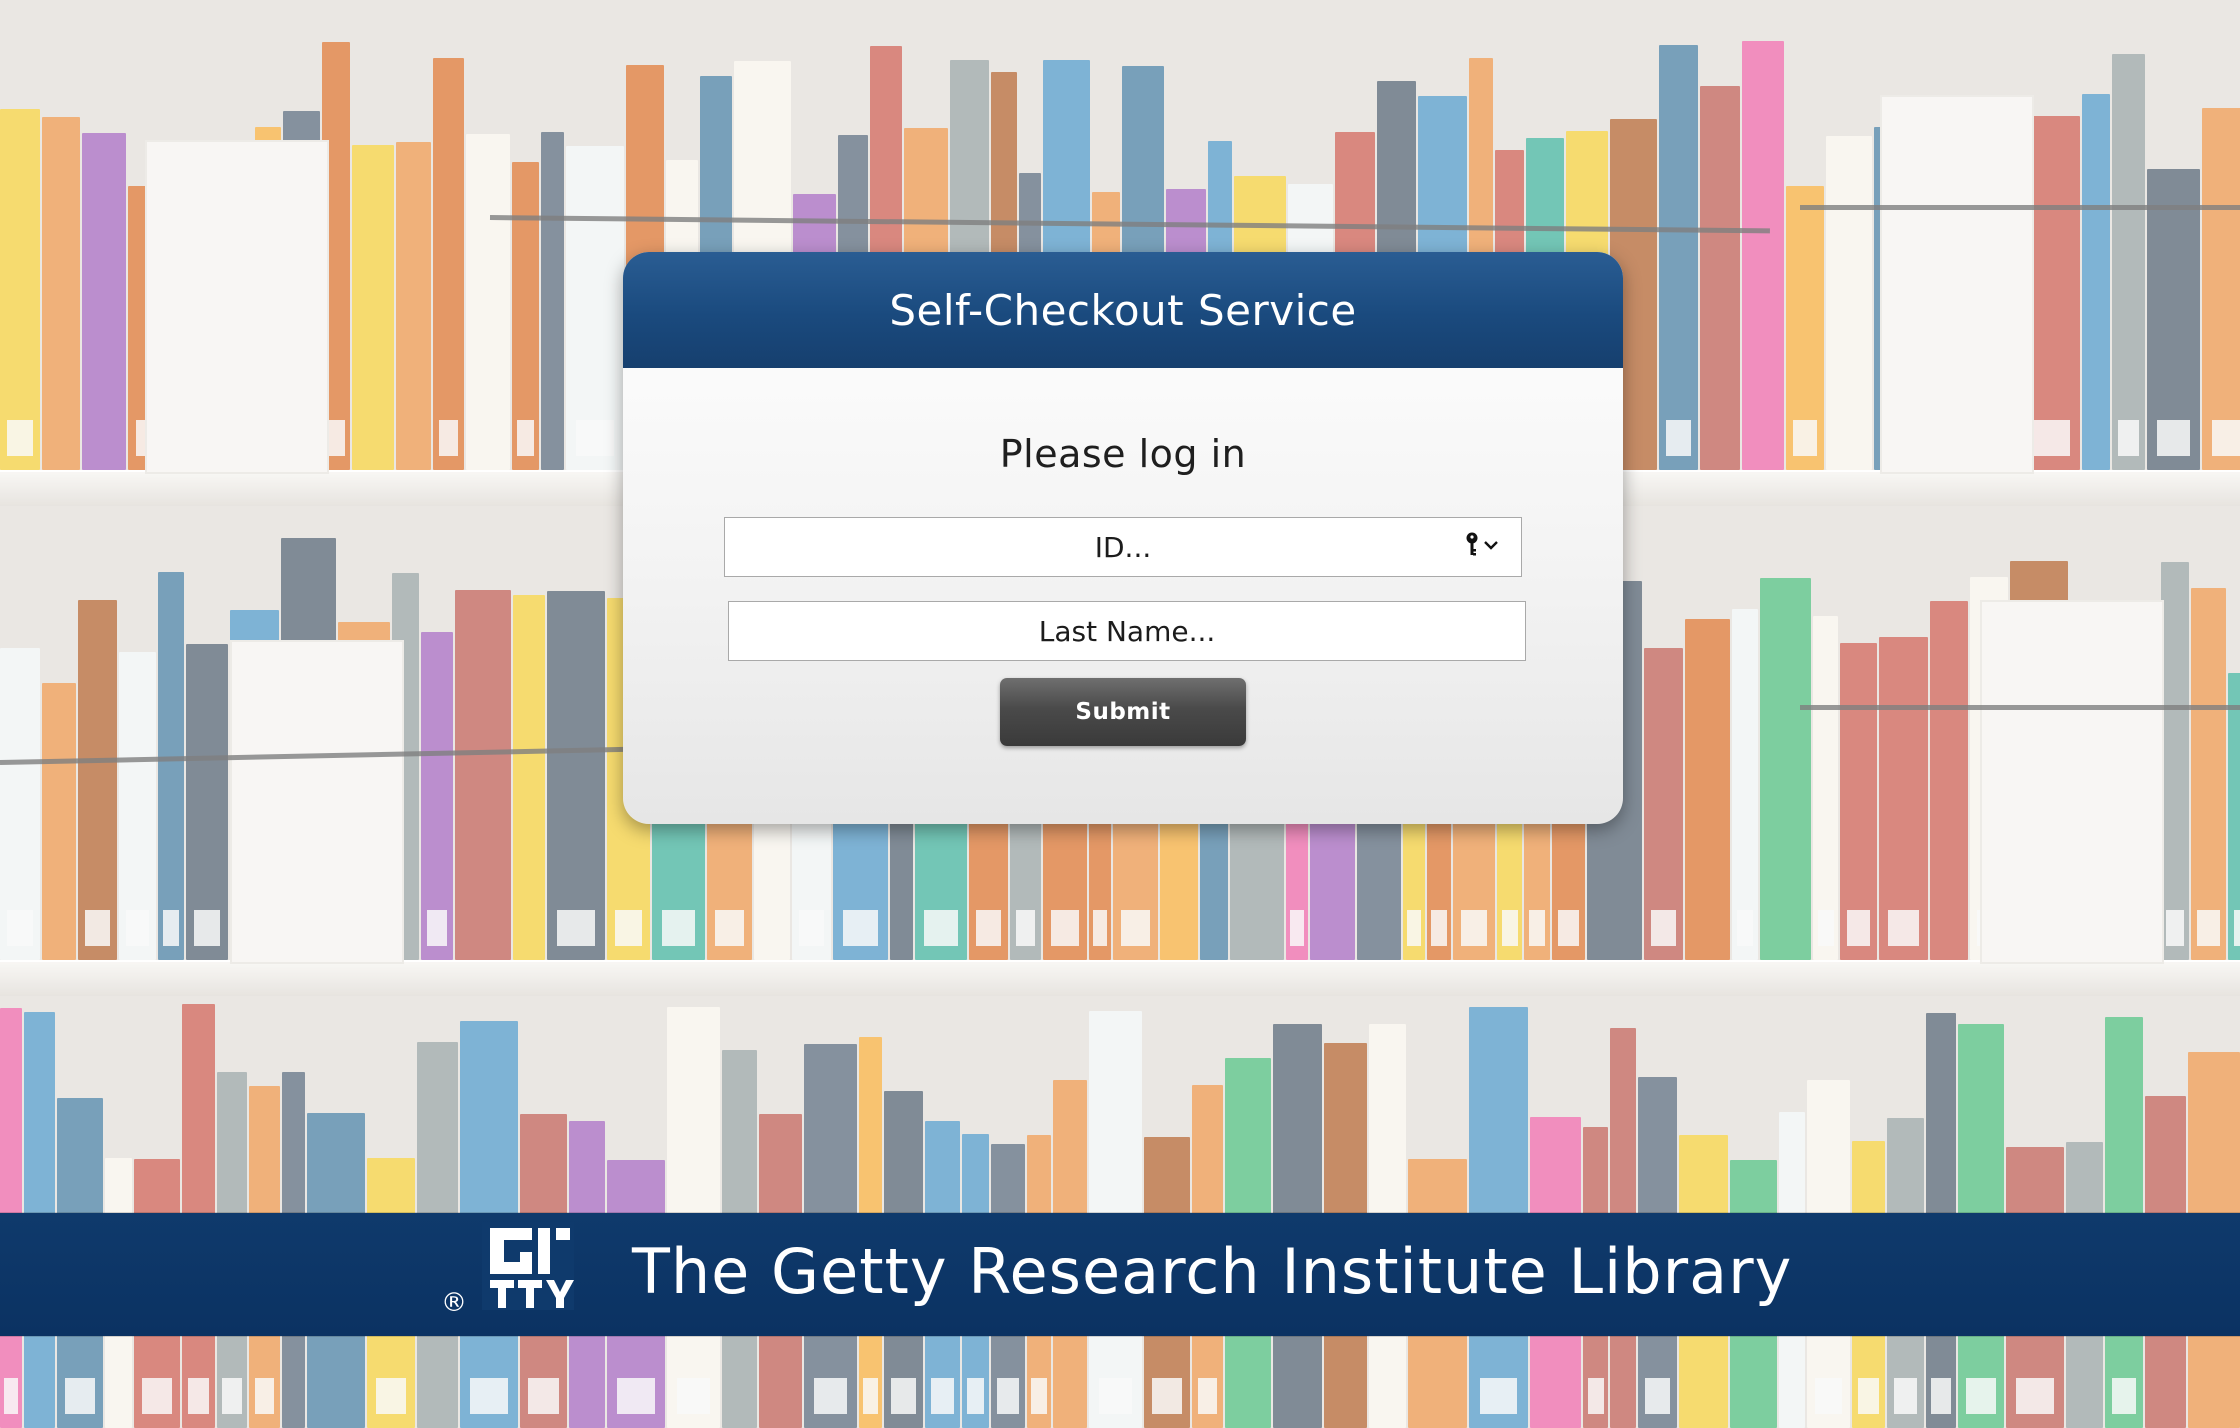  I want to click on card-title: Self-Checkout Service, so click(1123, 310).